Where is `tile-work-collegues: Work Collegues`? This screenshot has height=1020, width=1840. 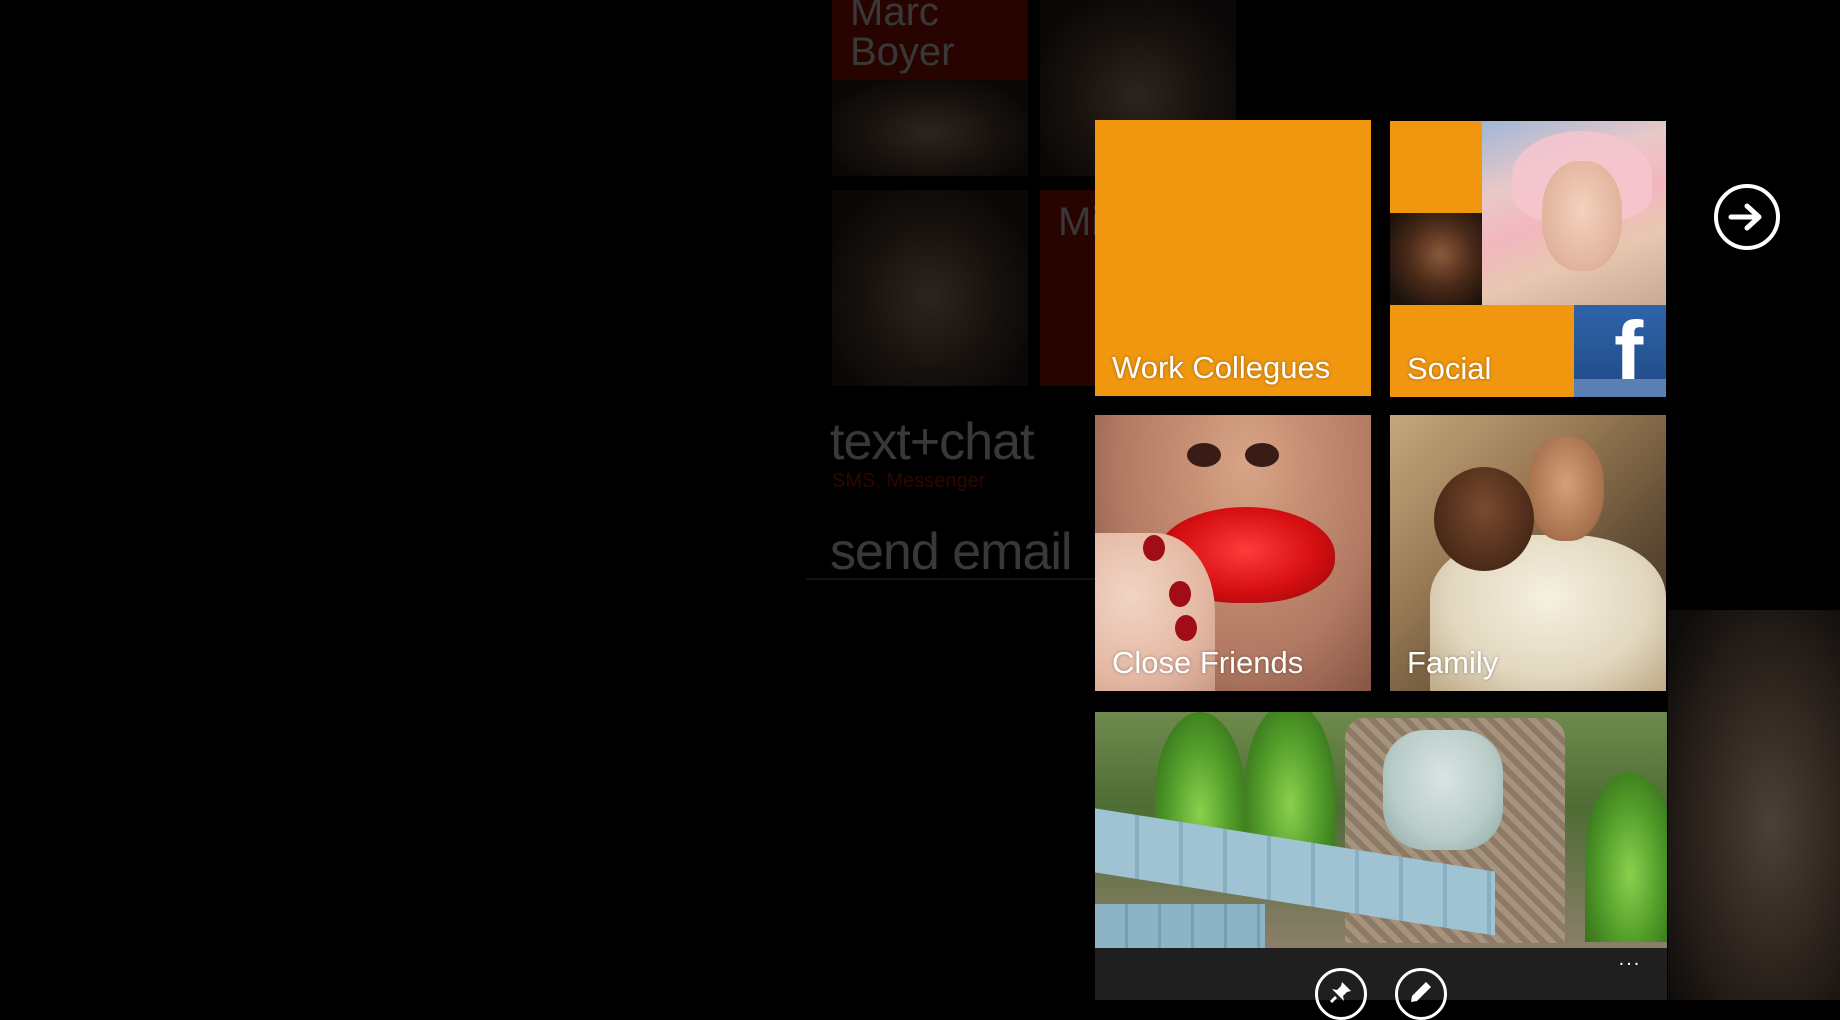
tile-work-collegues: Work Collegues is located at coordinates (1233, 258).